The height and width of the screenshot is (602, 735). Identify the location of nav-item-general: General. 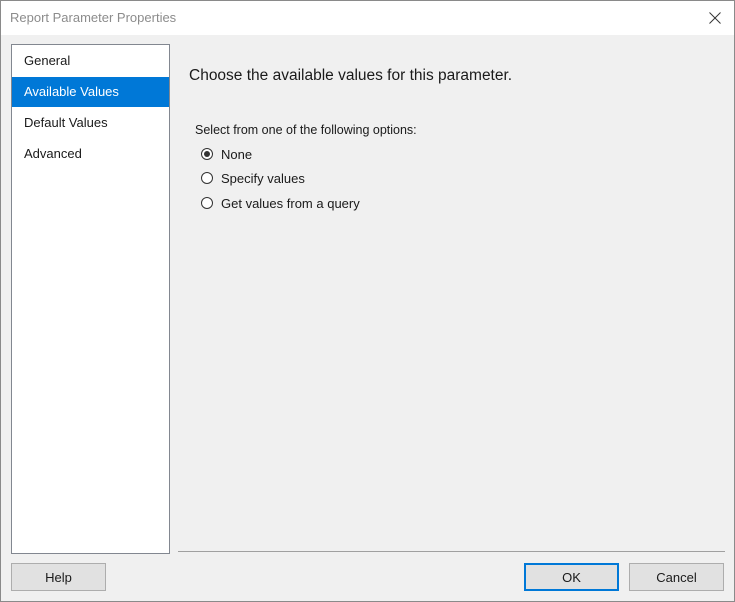
(90, 61).